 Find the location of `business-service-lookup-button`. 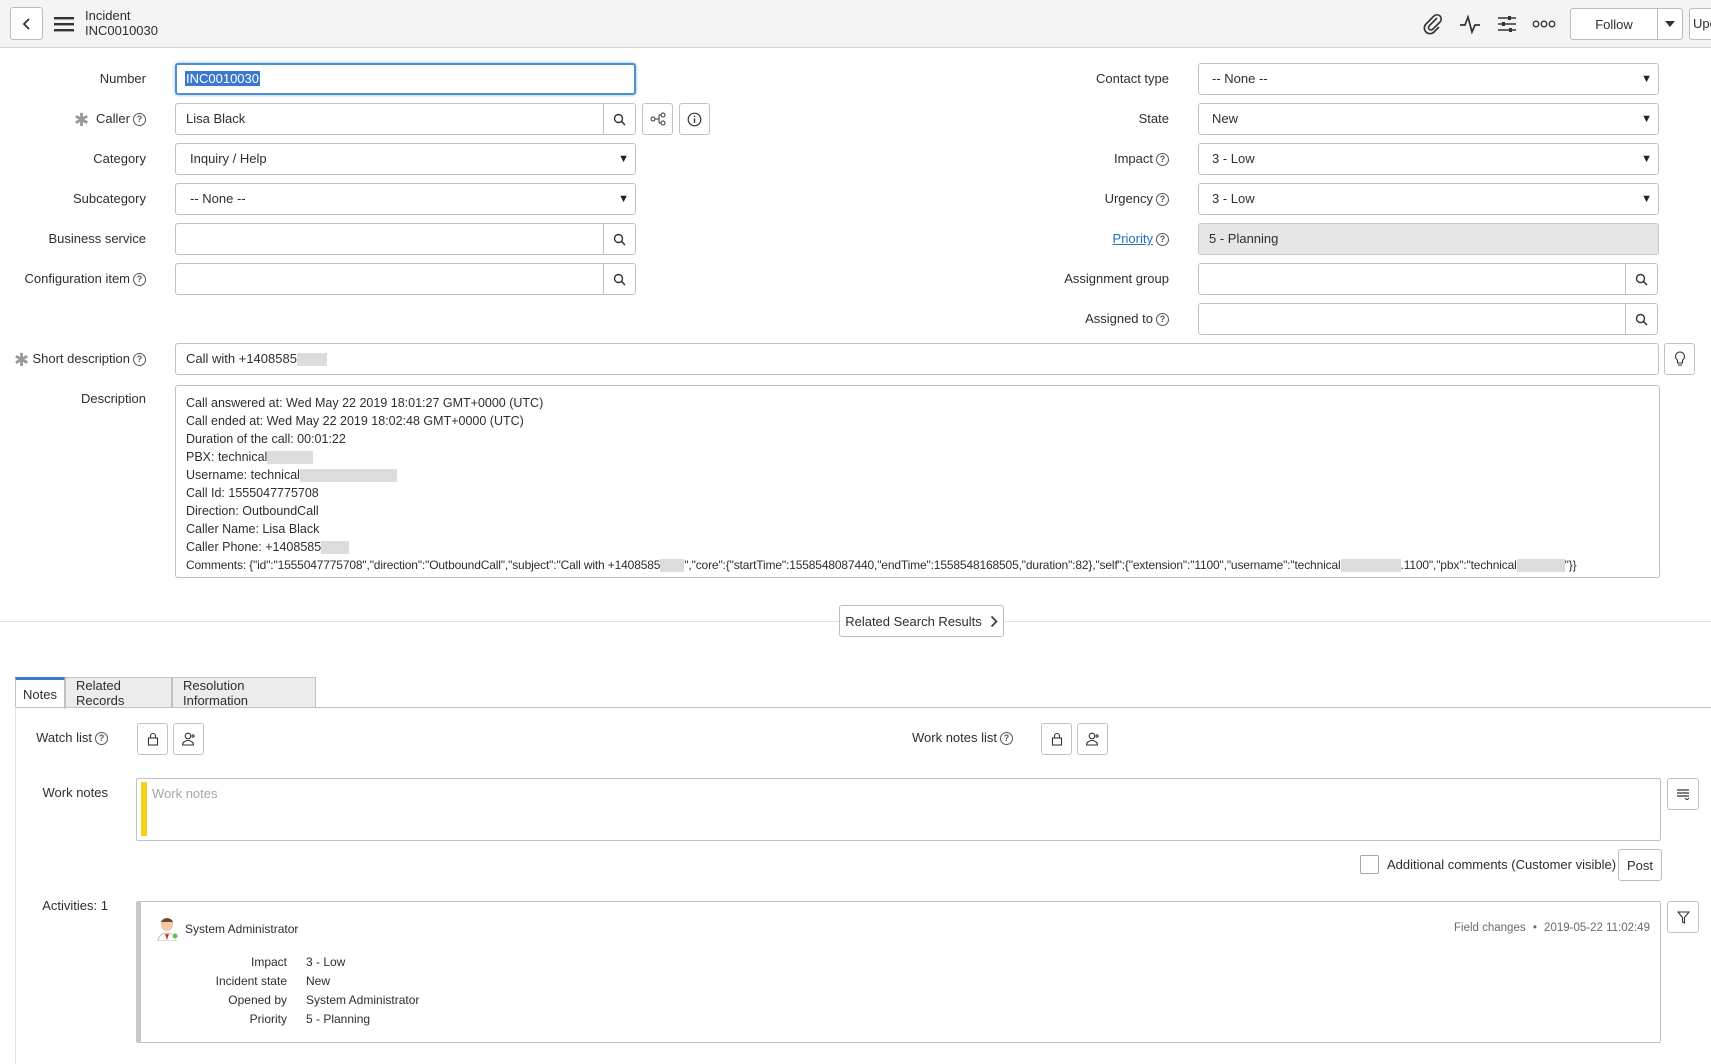

business-service-lookup-button is located at coordinates (619, 239).